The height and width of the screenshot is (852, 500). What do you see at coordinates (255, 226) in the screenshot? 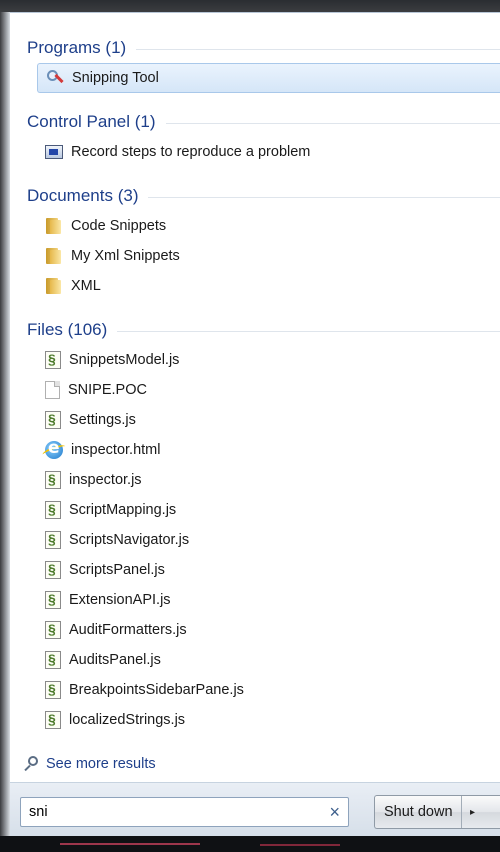
I see `result-code-snippets: Code Snippets` at bounding box center [255, 226].